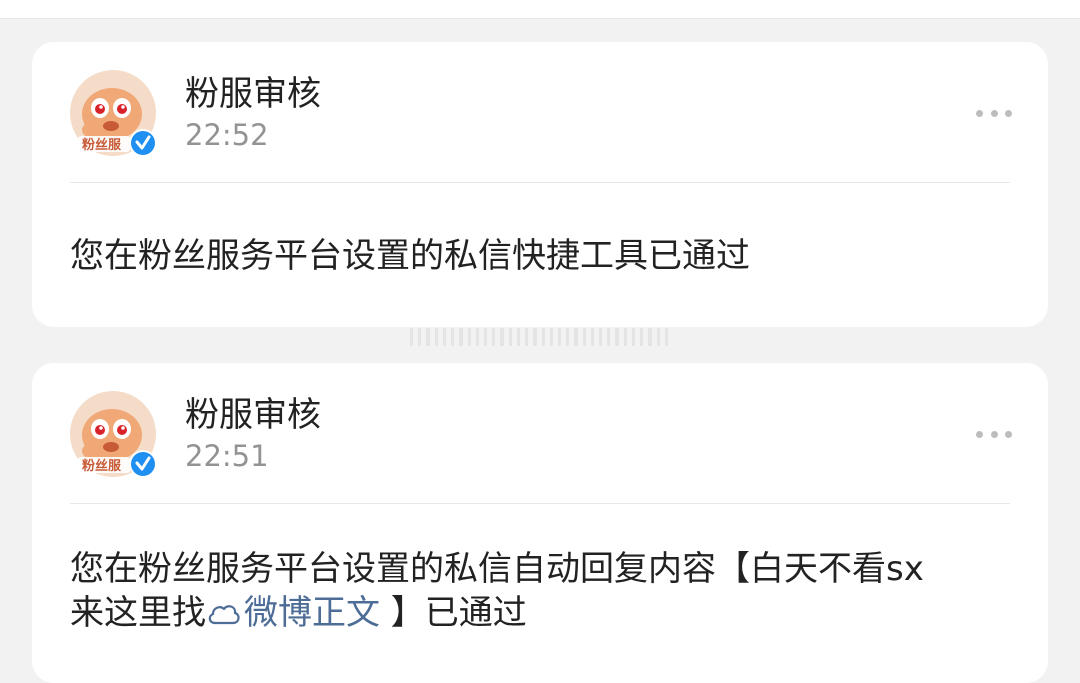 This screenshot has height=683, width=1080. What do you see at coordinates (224, 615) in the screenshot?
I see `weibo-link-icon` at bounding box center [224, 615].